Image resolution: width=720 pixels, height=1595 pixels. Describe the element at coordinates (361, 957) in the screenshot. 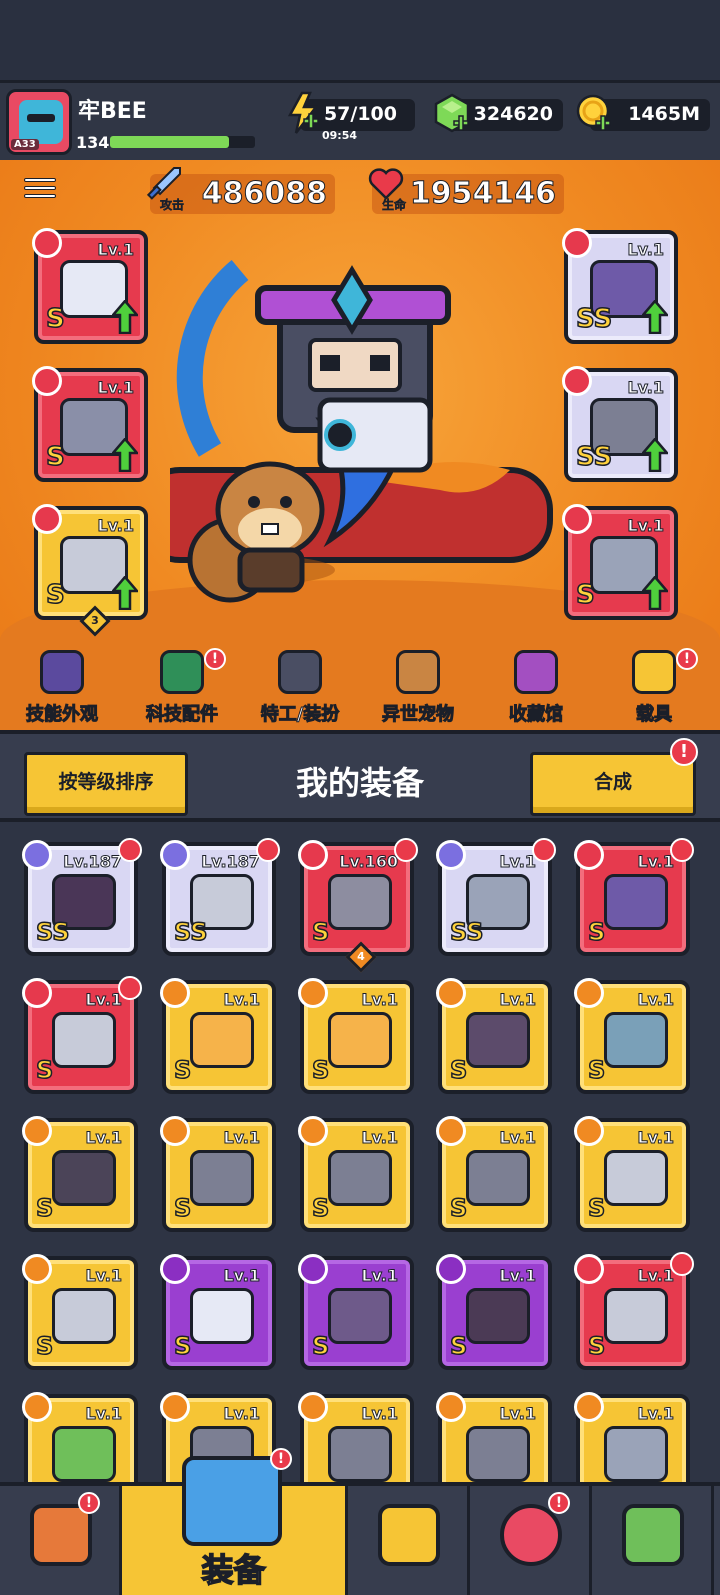

I see `star-count-badge: 4` at that location.